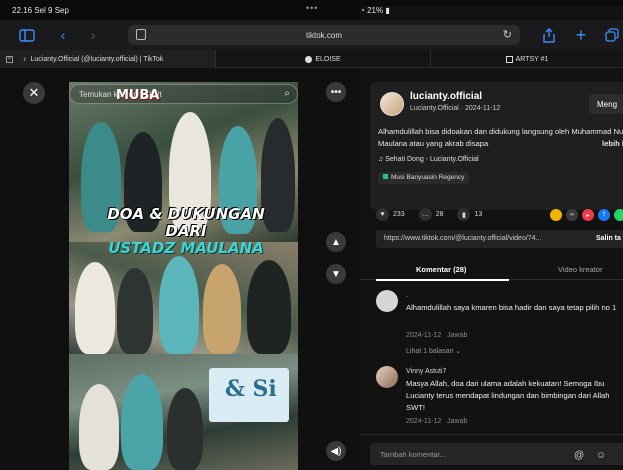  Describe the element at coordinates (407, 296) in the screenshot. I see `comment-author: .` at that location.